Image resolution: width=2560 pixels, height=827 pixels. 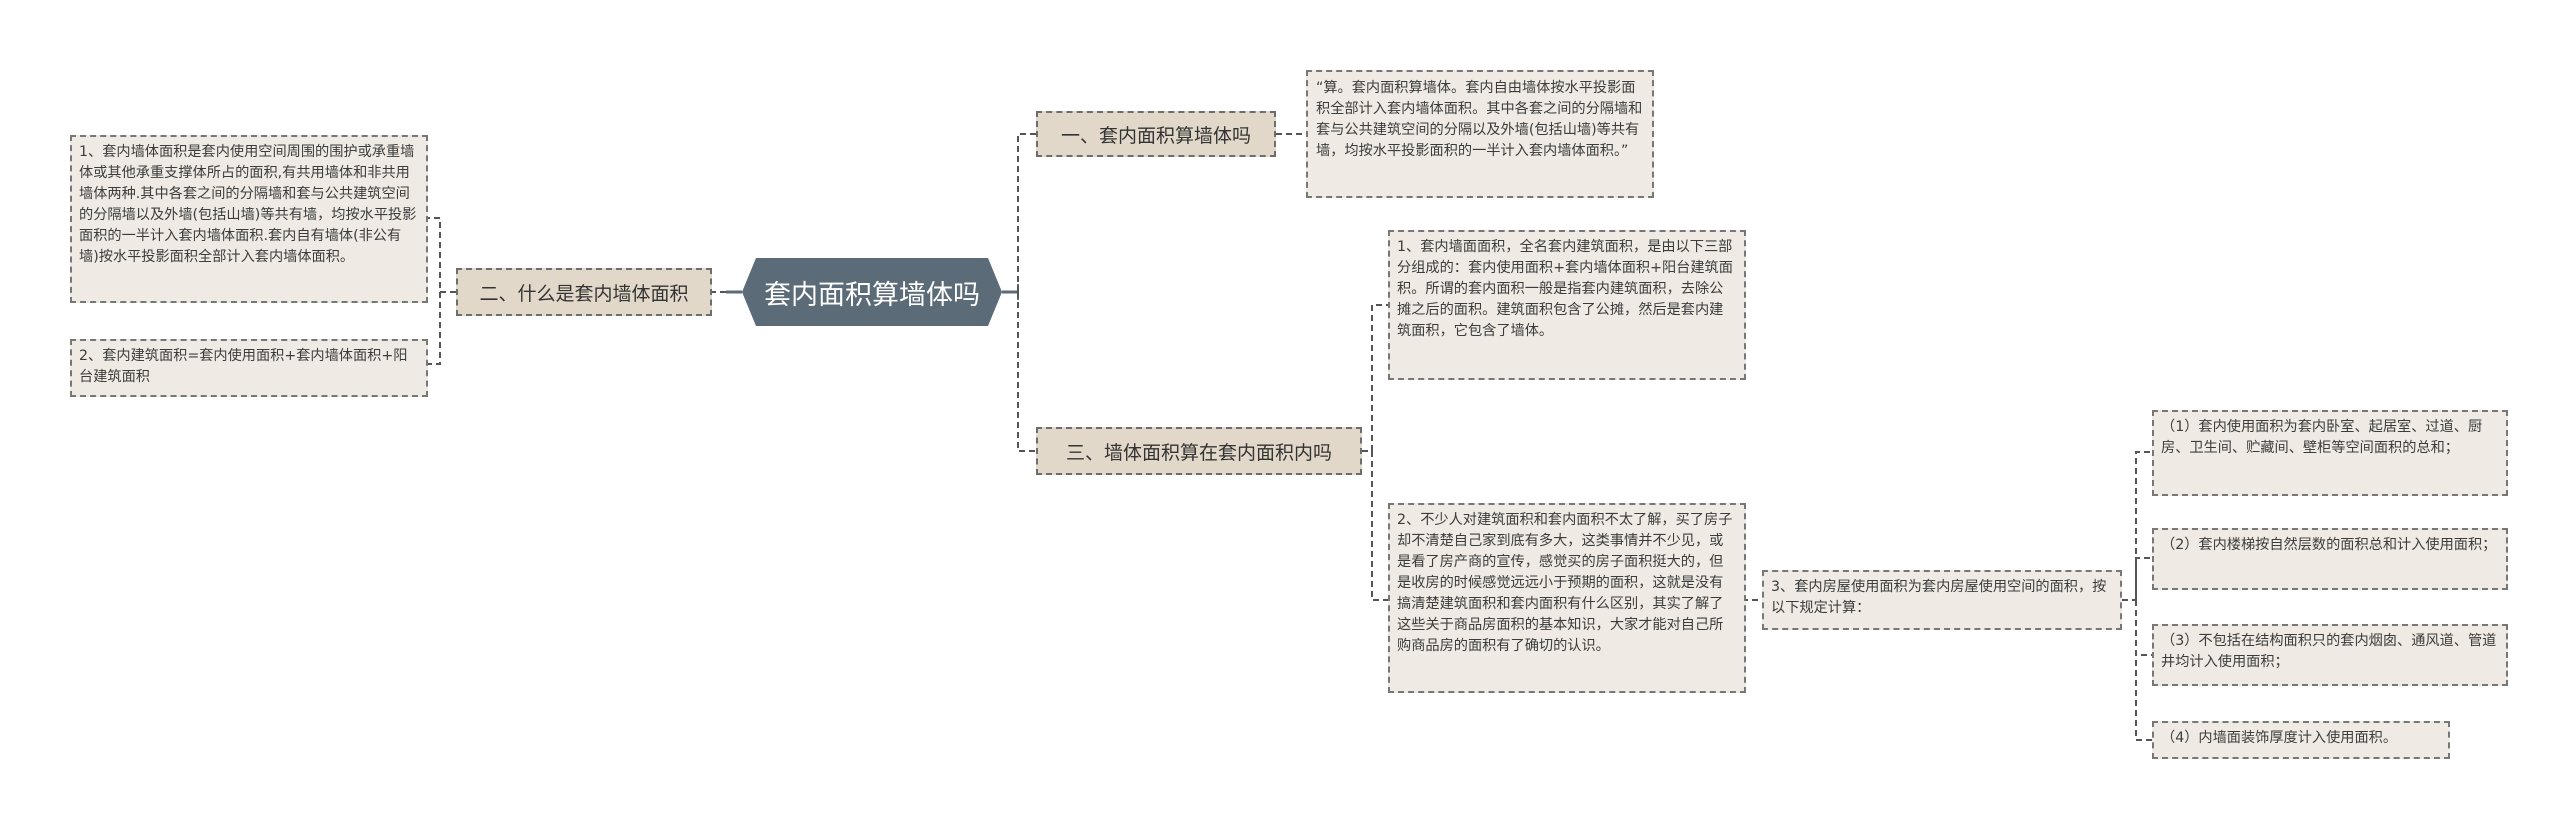 What do you see at coordinates (2279, 738) in the screenshot?
I see `rule-item-4-text: （4）内墙面装饰厚度计入使用面积。` at bounding box center [2279, 738].